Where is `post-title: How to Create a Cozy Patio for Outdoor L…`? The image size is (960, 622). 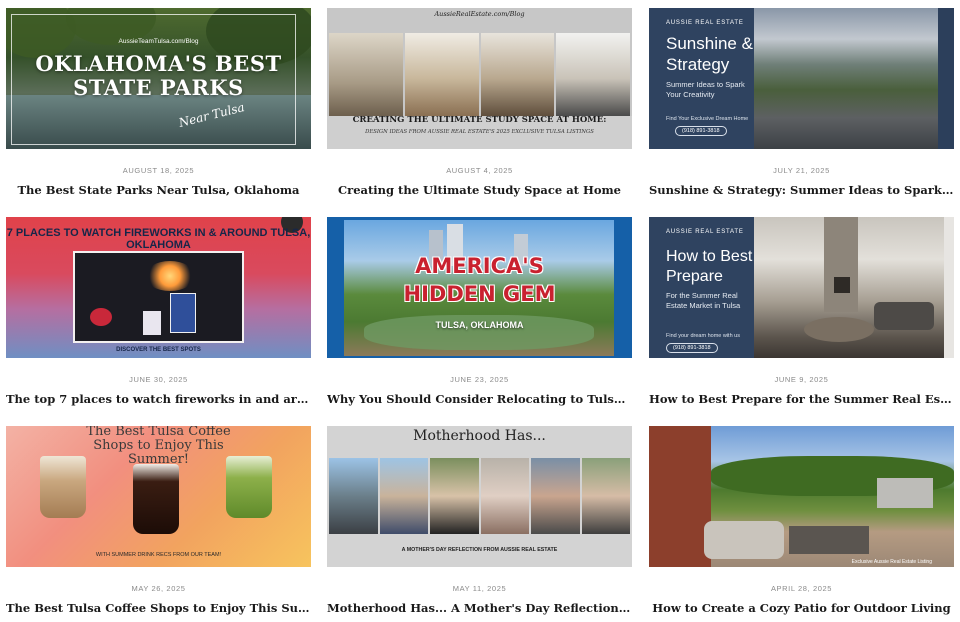
post-title: How to Create a Cozy Patio for Outdoor L… is located at coordinates (801, 608).